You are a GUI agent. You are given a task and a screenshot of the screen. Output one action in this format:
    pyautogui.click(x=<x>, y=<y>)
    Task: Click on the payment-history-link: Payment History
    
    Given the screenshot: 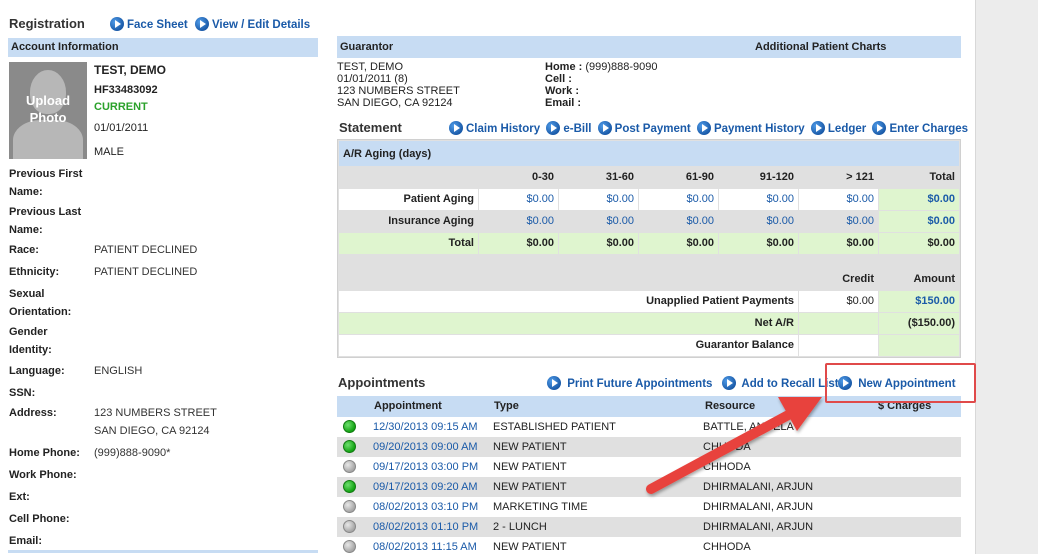 What is the action you would take?
    pyautogui.click(x=759, y=129)
    